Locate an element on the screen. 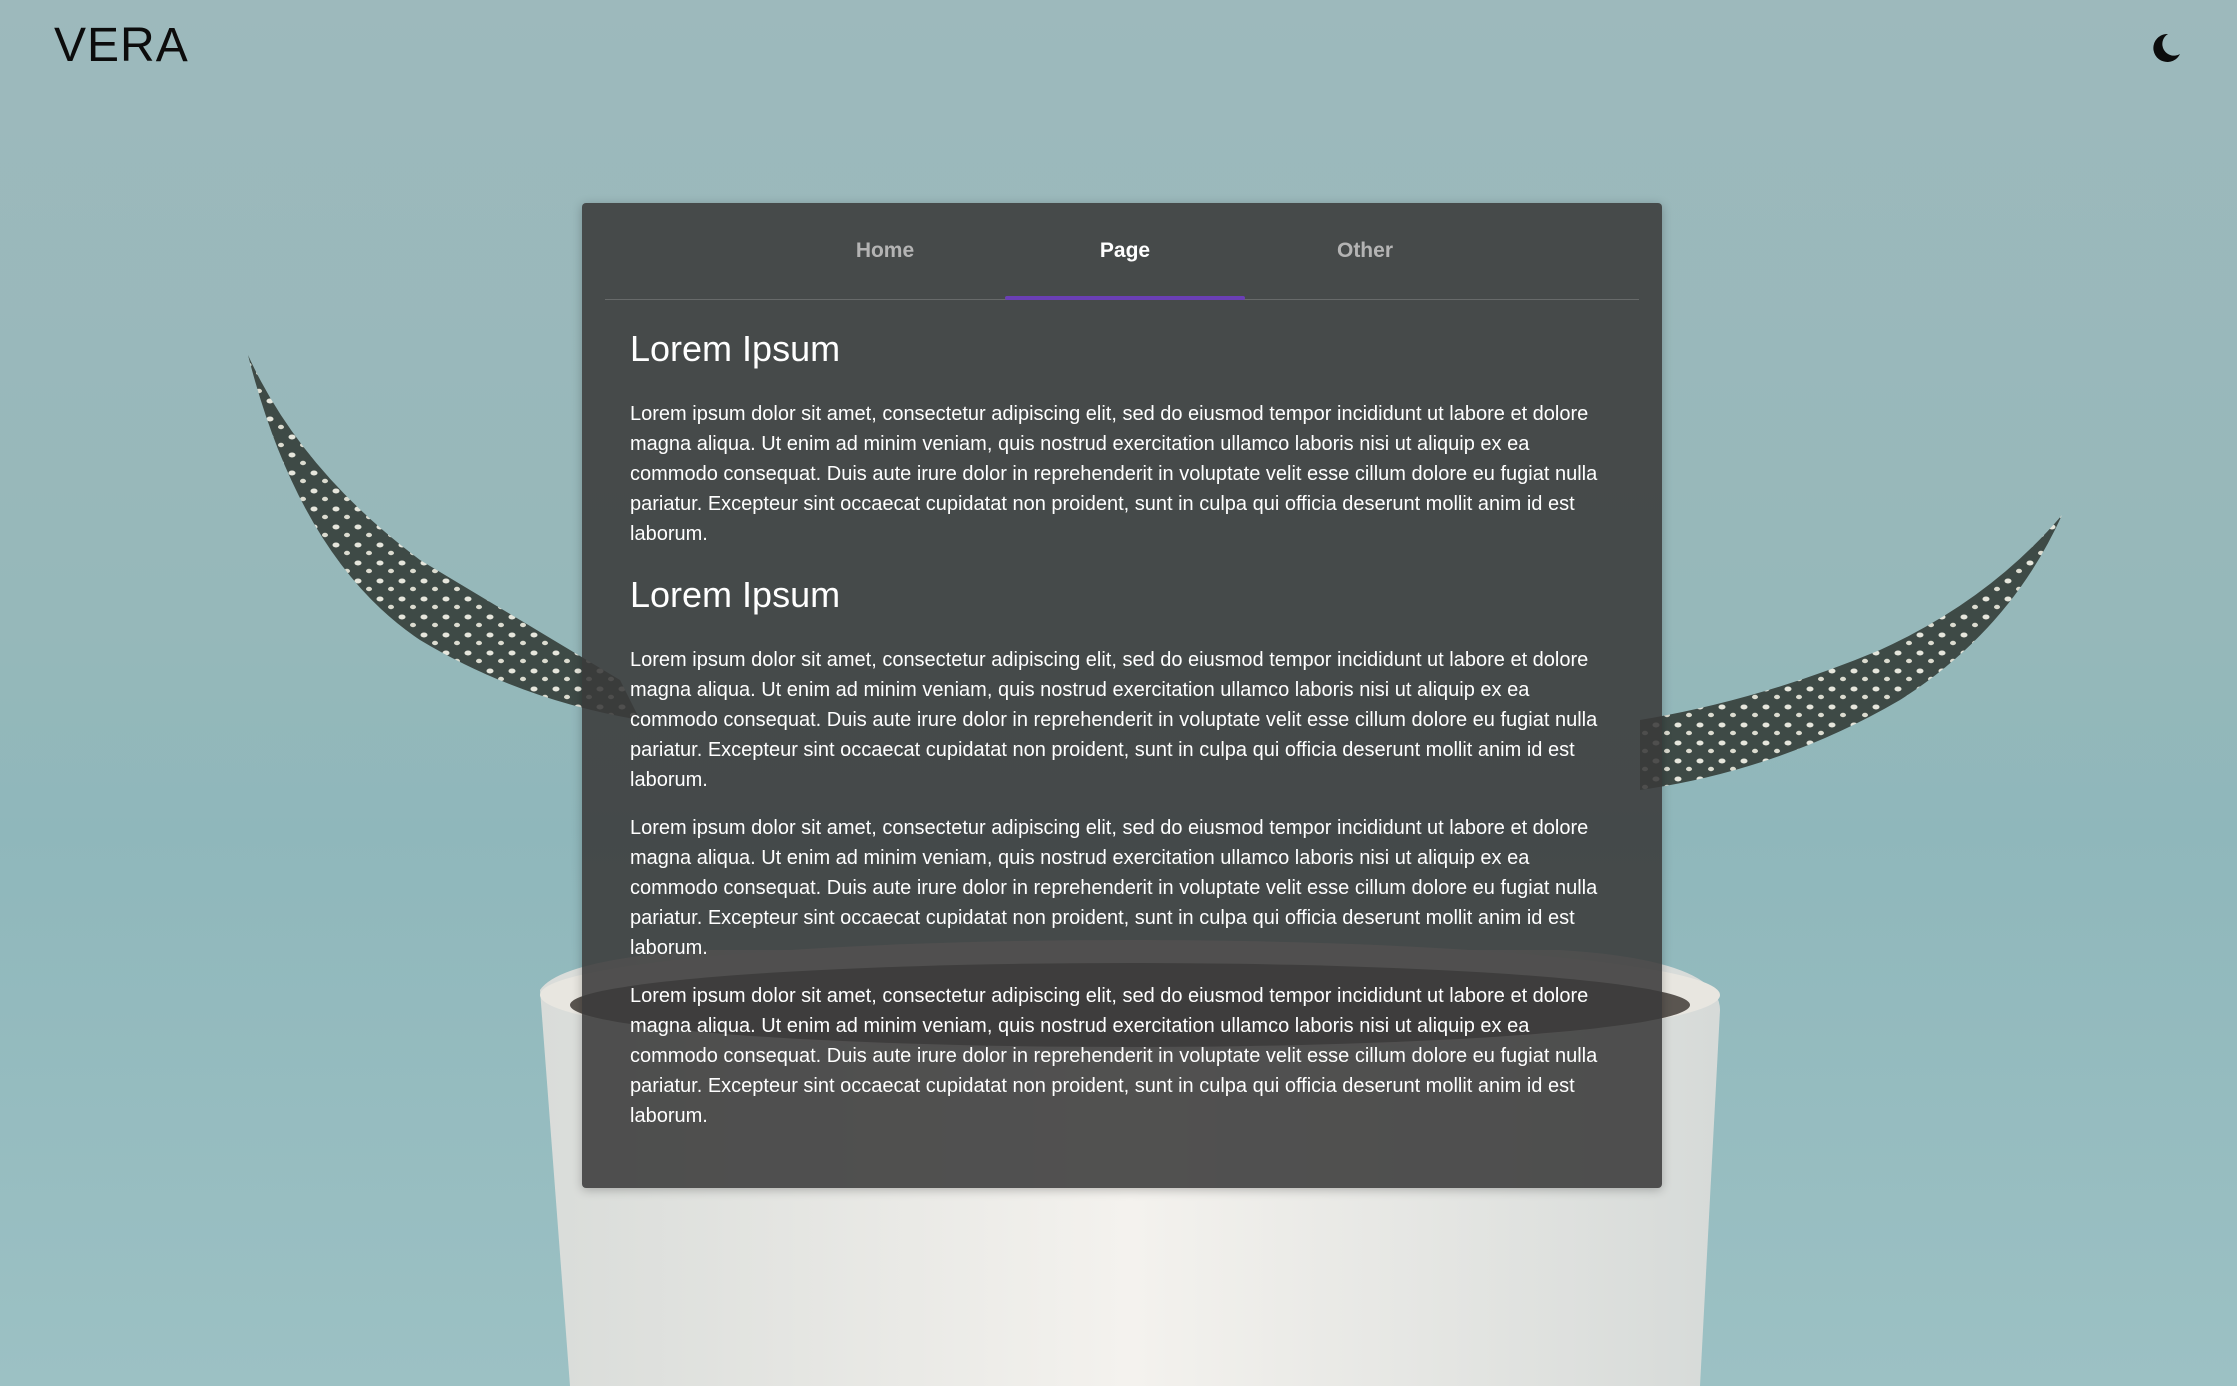  tab-label: Home is located at coordinates (885, 250).